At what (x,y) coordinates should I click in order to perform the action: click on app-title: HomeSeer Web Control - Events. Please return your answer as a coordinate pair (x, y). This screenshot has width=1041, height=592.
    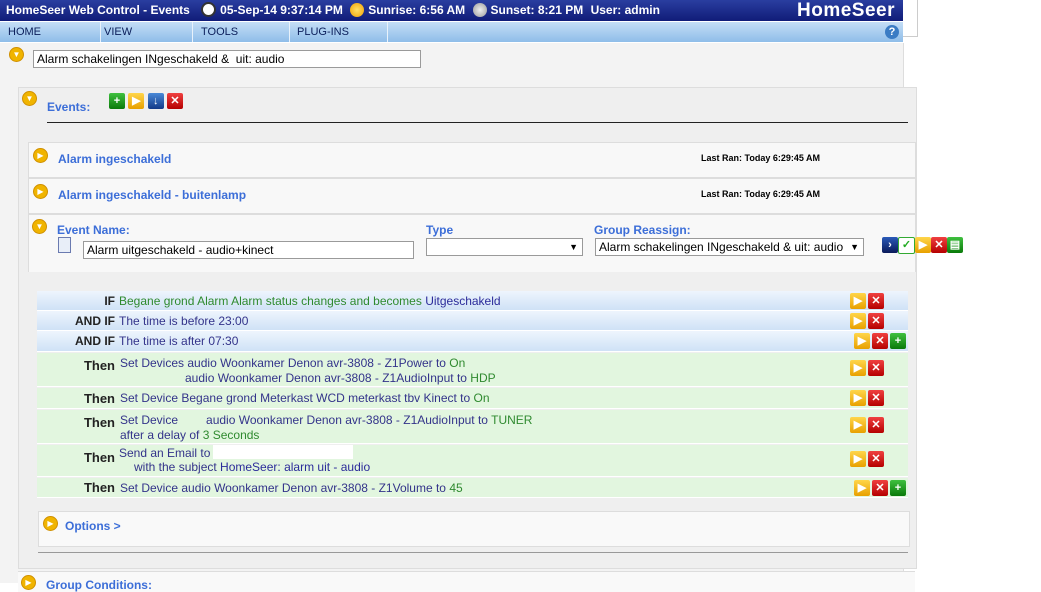
    Looking at the image, I should click on (98, 10).